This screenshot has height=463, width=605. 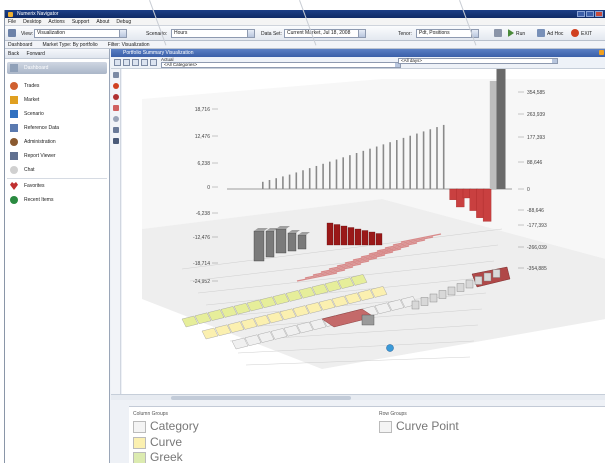 I want to click on maximize-button, so click(x=590, y=14).